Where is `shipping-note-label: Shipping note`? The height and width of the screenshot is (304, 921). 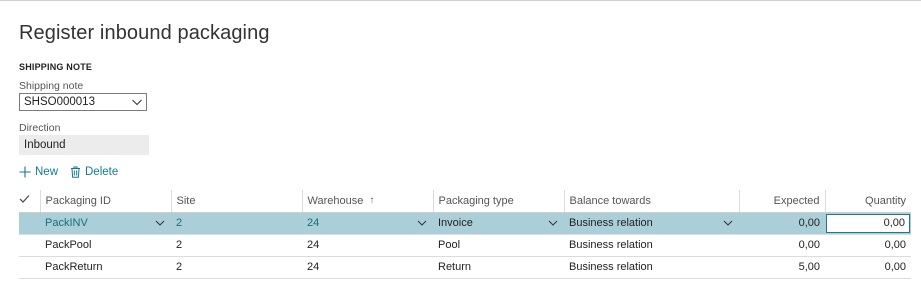 shipping-note-label: Shipping note is located at coordinates (51, 86).